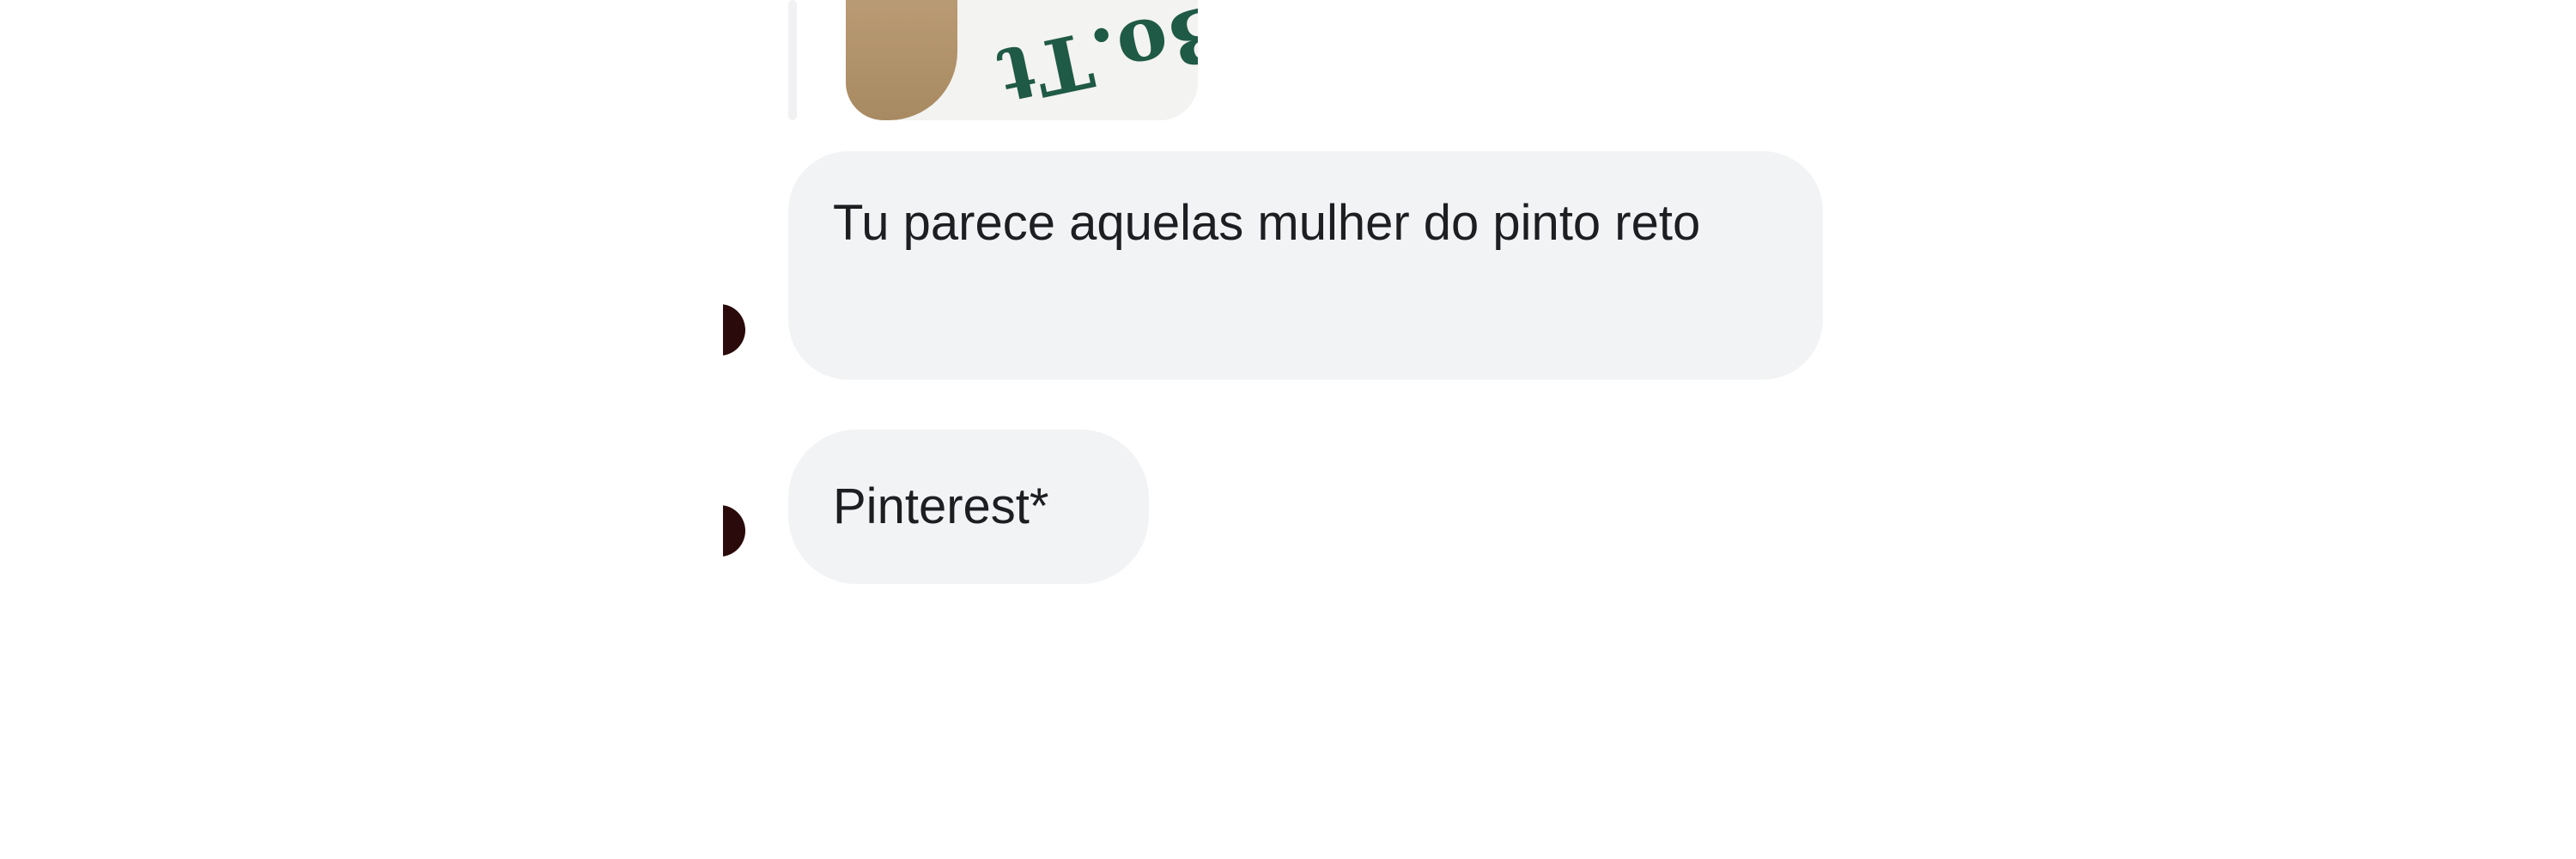 This screenshot has width=2576, height=859. What do you see at coordinates (1267, 223) in the screenshot?
I see `message-text: Tu parece aquelas mulher do pinto reto` at bounding box center [1267, 223].